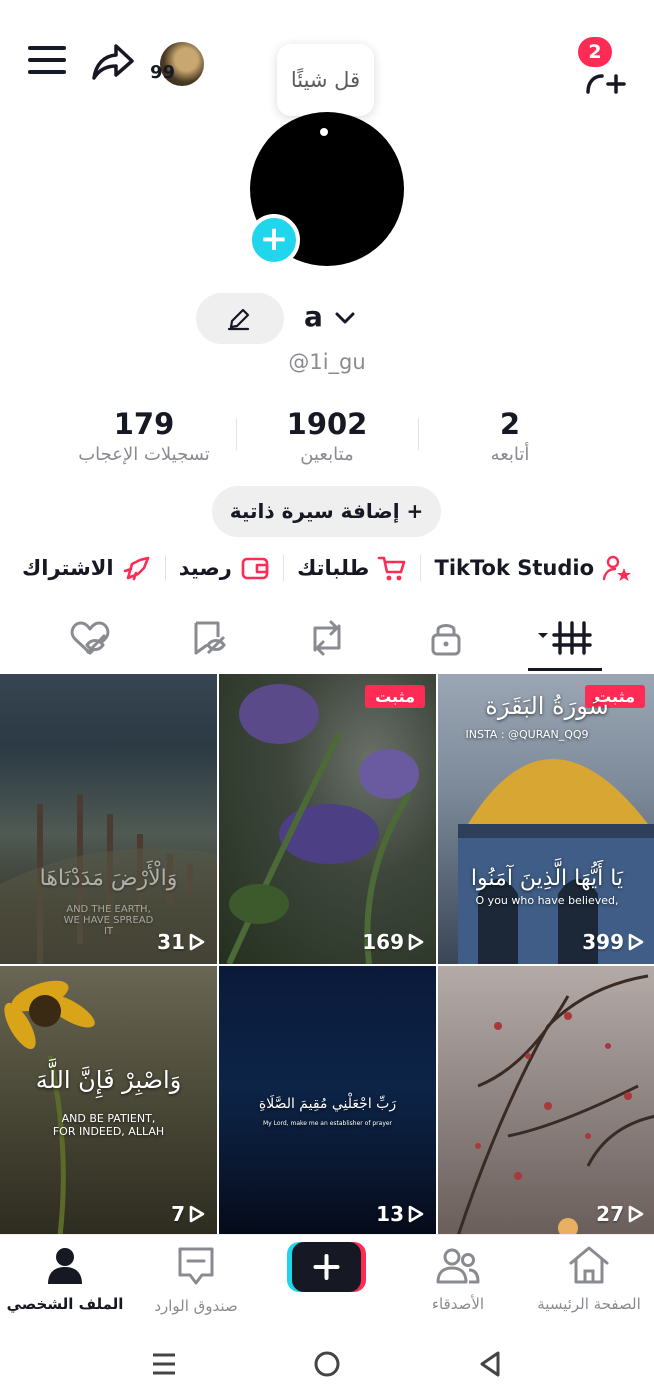  Describe the element at coordinates (547, 878) in the screenshot. I see `video-caption: يَا أَيُّهَا الَّذِينَ آمَنُوا` at that location.